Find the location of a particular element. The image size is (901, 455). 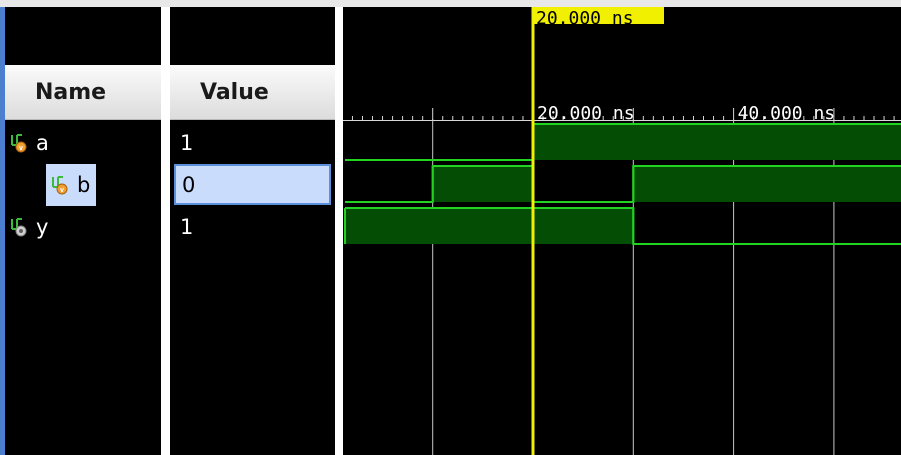

value-cell-y: 1 is located at coordinates (252, 227).